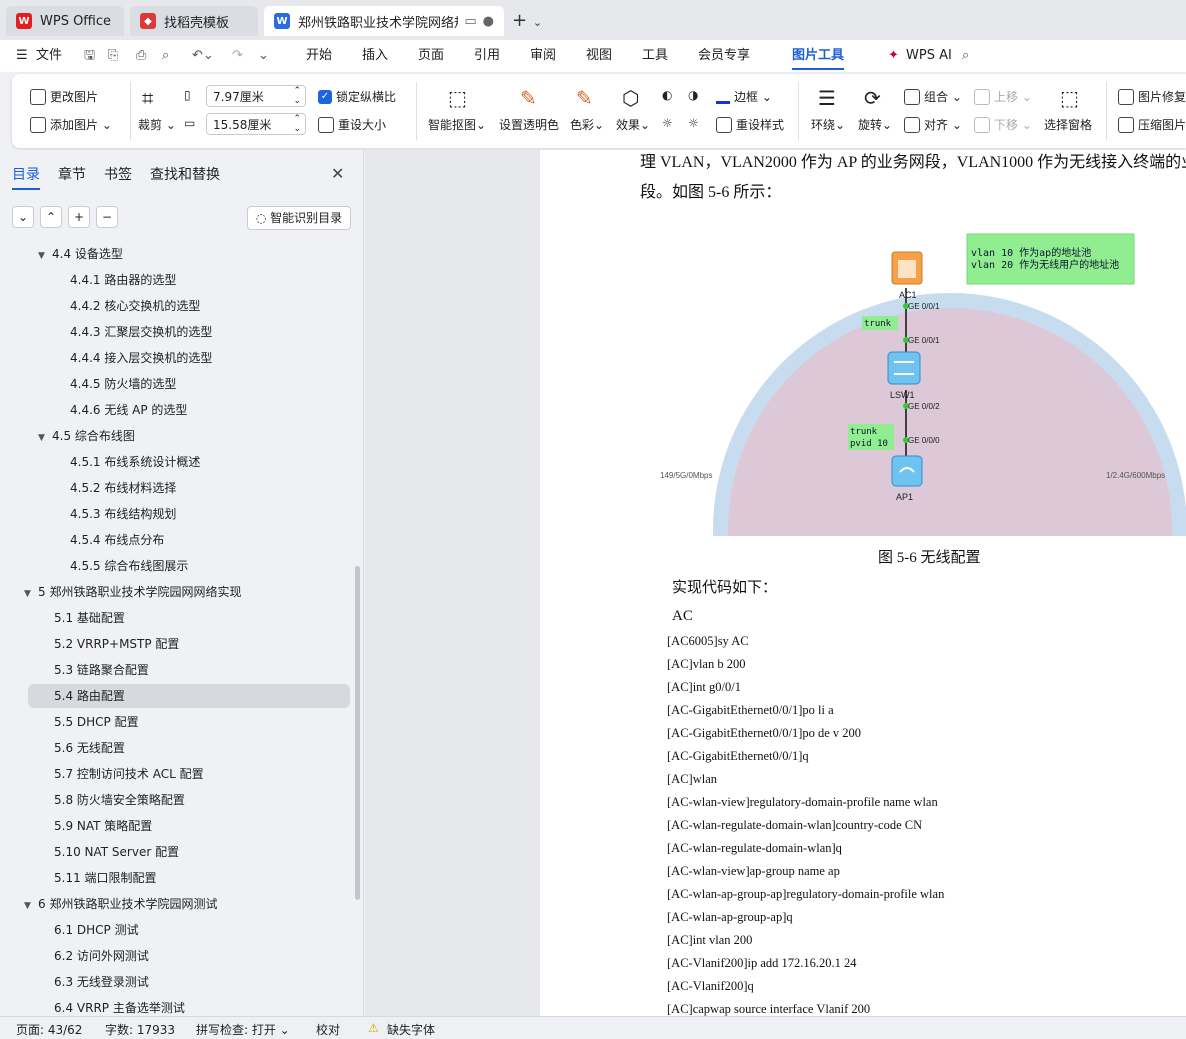 The height and width of the screenshot is (1039, 1186). Describe the element at coordinates (297, 124) in the screenshot. I see `height-stepper-icon: ⌃ ⌄` at that location.